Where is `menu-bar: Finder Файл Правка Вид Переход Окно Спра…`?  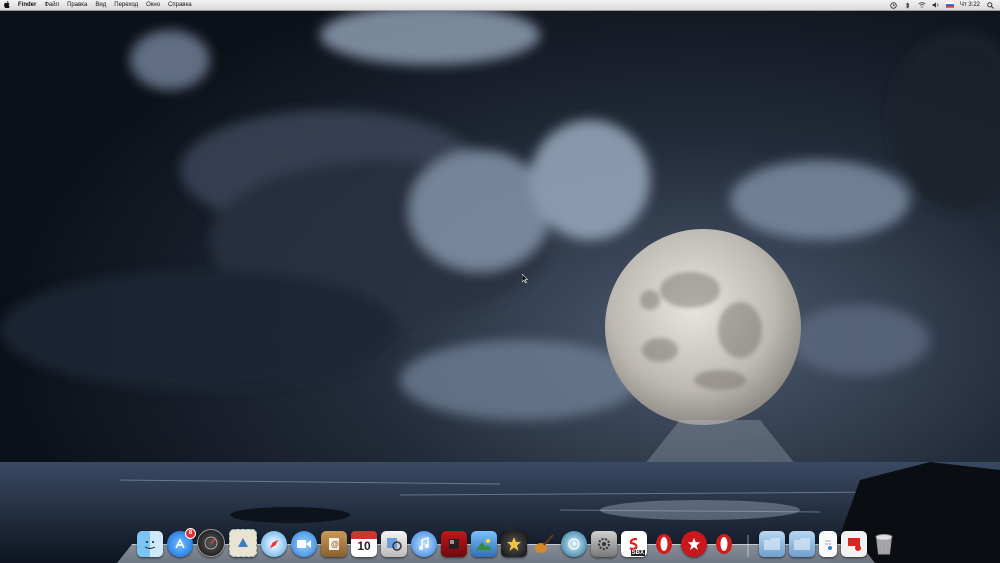 menu-bar: Finder Файл Правка Вид Переход Окно Спра… is located at coordinates (500, 5).